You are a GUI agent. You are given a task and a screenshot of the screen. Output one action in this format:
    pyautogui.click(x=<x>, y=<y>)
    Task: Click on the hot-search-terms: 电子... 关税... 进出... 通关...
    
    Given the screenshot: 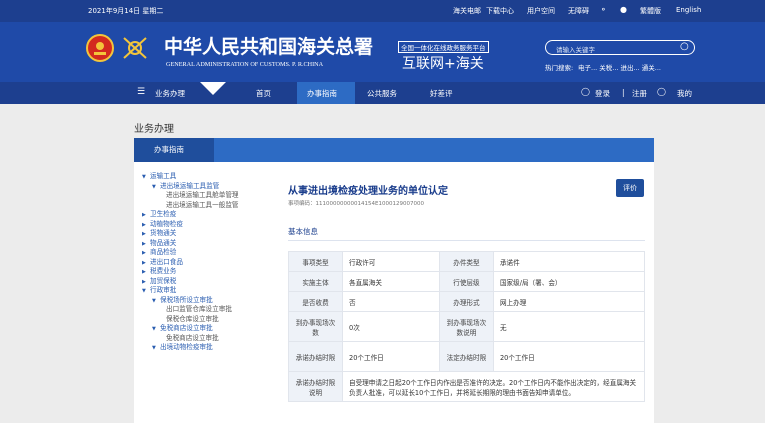 What is the action you would take?
    pyautogui.click(x=619, y=67)
    